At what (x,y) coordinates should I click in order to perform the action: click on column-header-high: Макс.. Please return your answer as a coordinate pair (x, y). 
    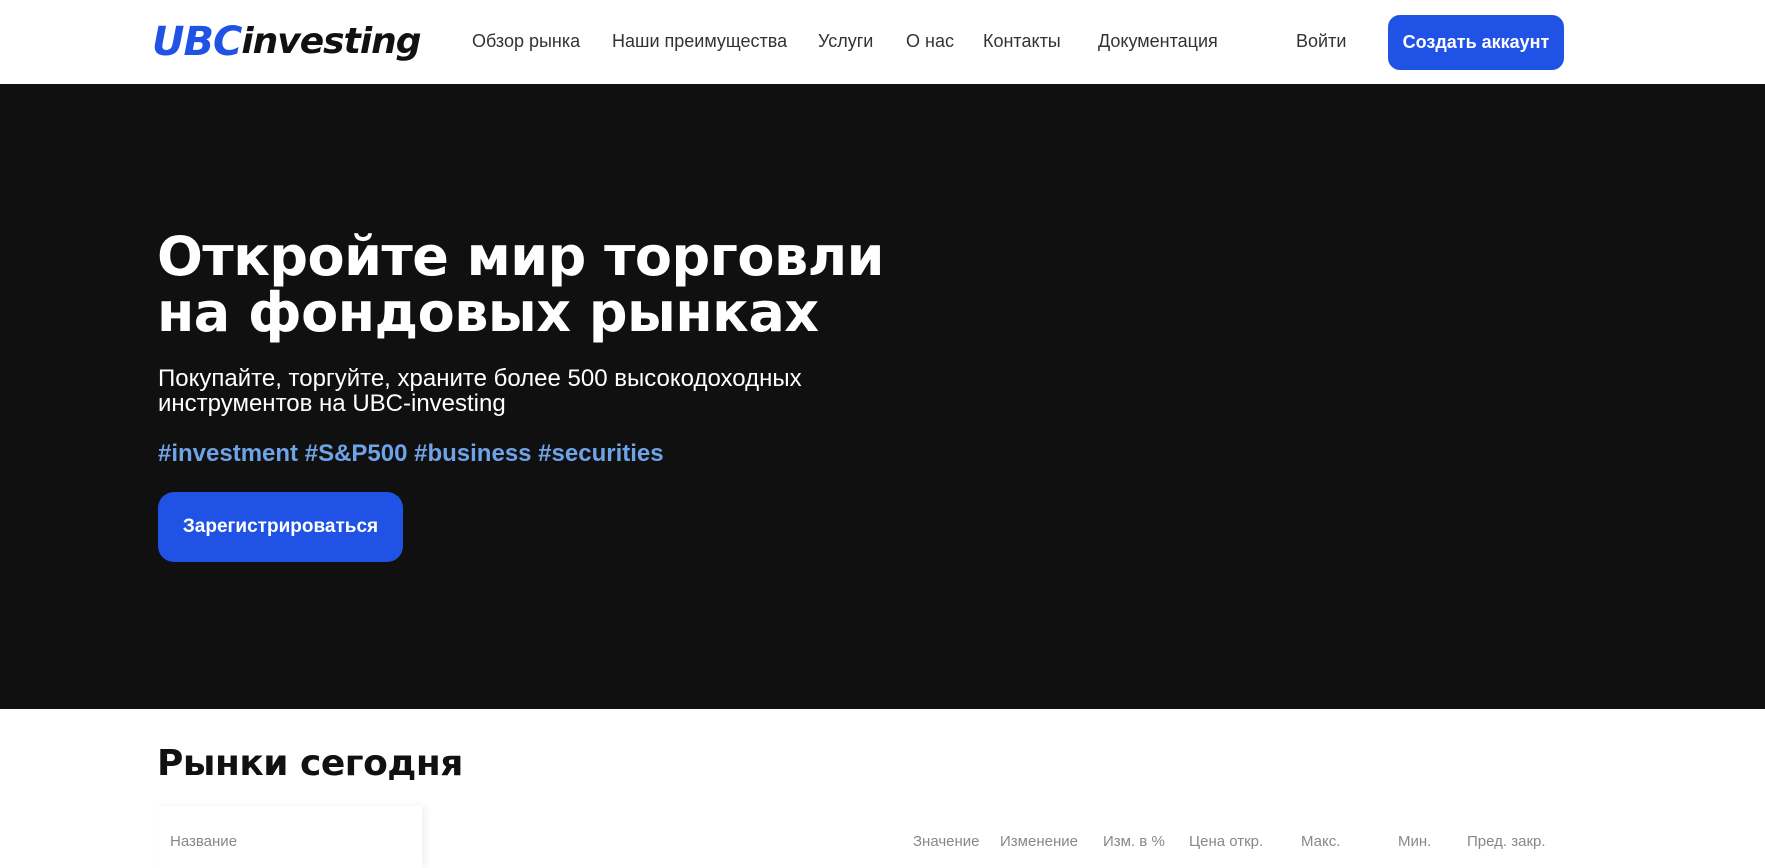
    Looking at the image, I should click on (1320, 841).